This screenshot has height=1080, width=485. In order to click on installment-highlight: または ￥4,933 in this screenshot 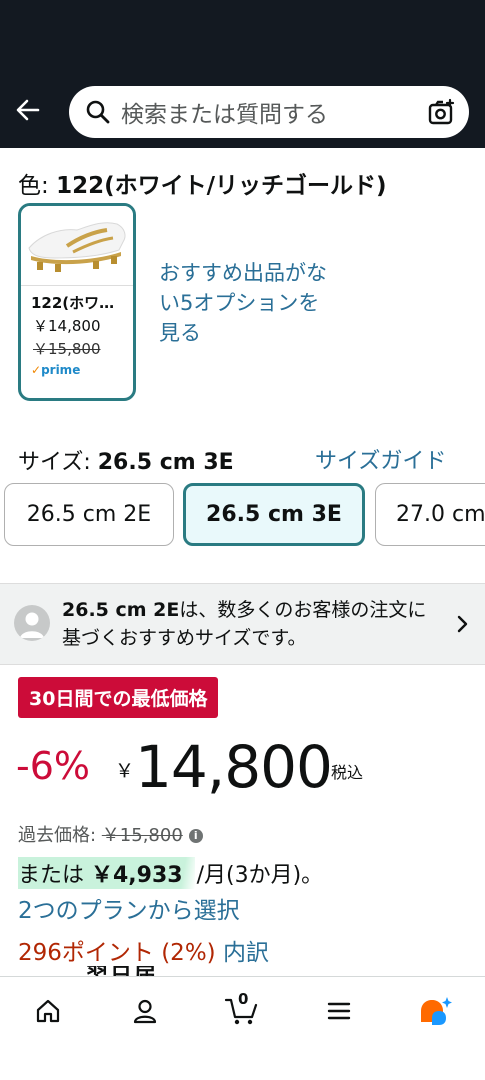, I will do `click(106, 873)`.